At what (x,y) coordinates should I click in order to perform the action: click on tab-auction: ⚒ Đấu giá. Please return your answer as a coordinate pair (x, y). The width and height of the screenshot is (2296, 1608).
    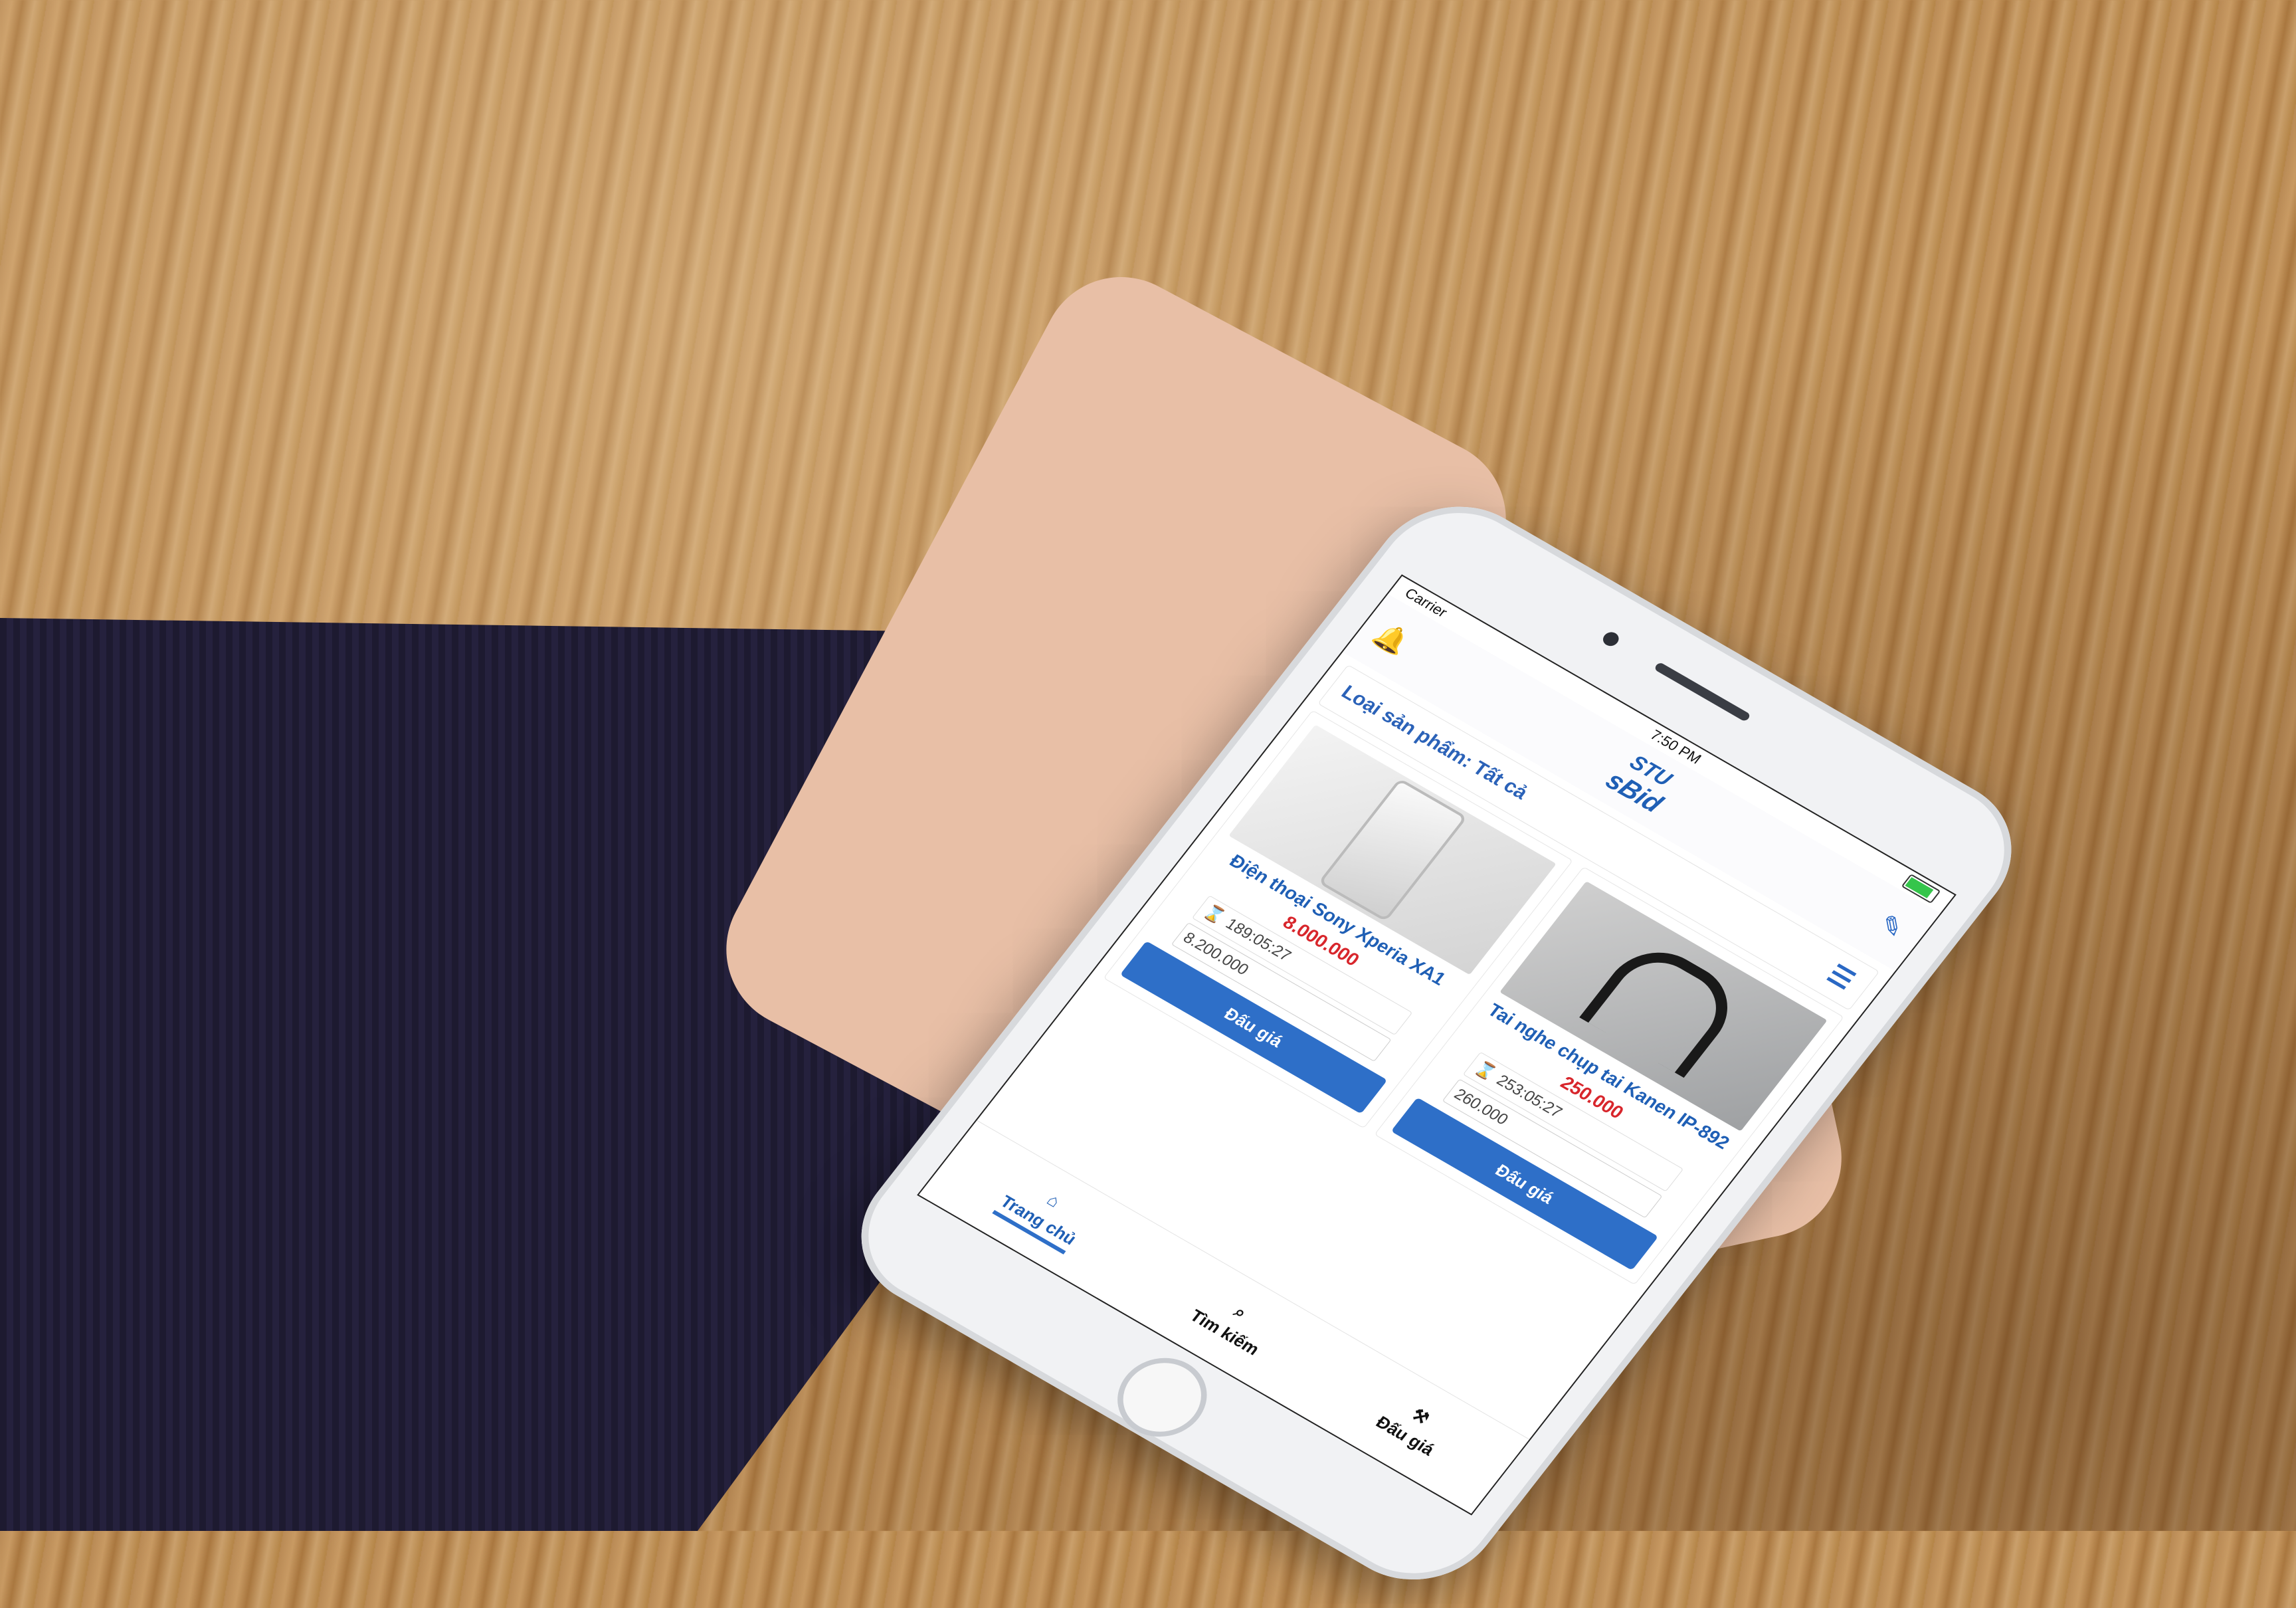
    Looking at the image, I should click on (1413, 1426).